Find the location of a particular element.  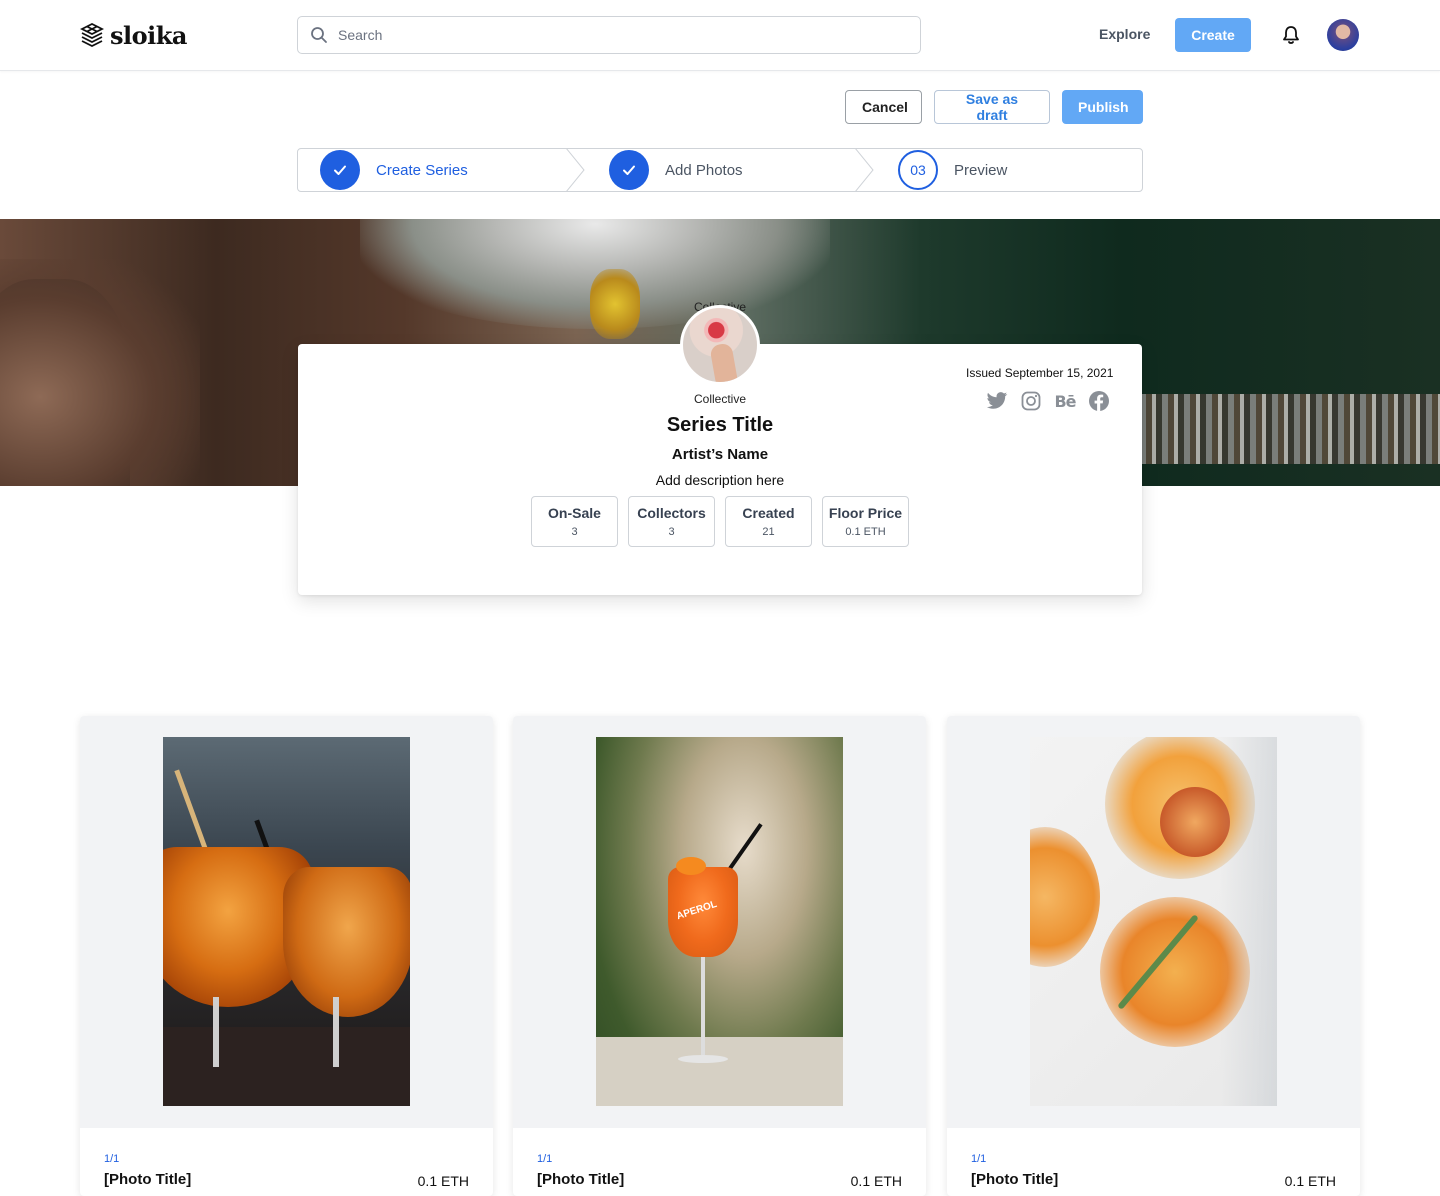

twitter-icon is located at coordinates (997, 401).